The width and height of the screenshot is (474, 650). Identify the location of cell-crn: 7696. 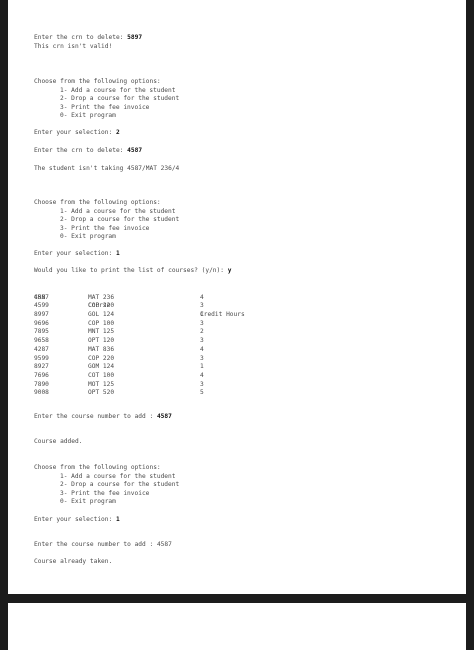
(41, 375).